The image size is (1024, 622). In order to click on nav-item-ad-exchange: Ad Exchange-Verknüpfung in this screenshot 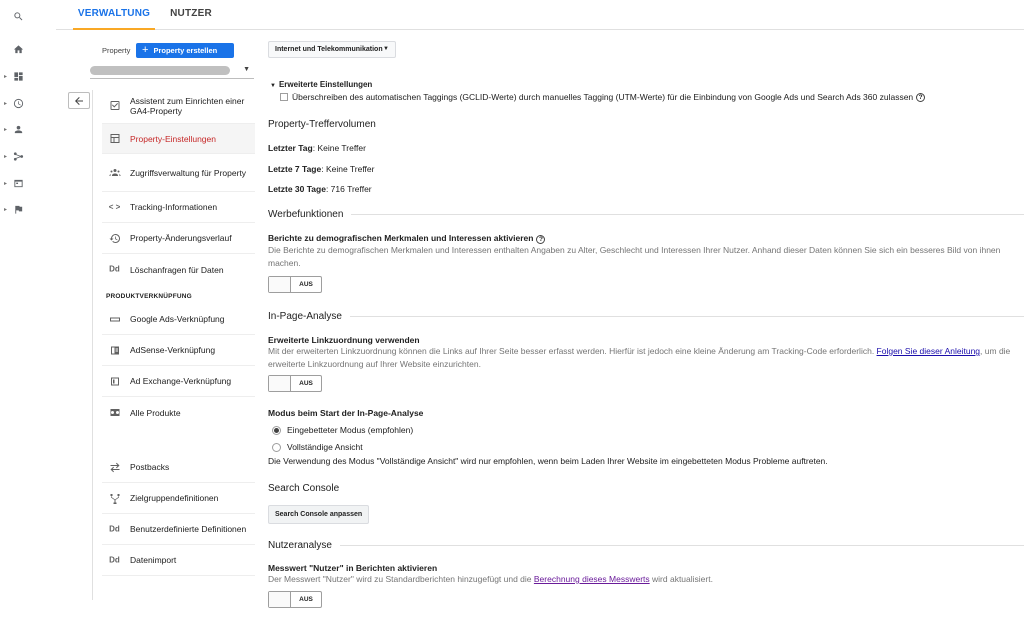, I will do `click(178, 381)`.